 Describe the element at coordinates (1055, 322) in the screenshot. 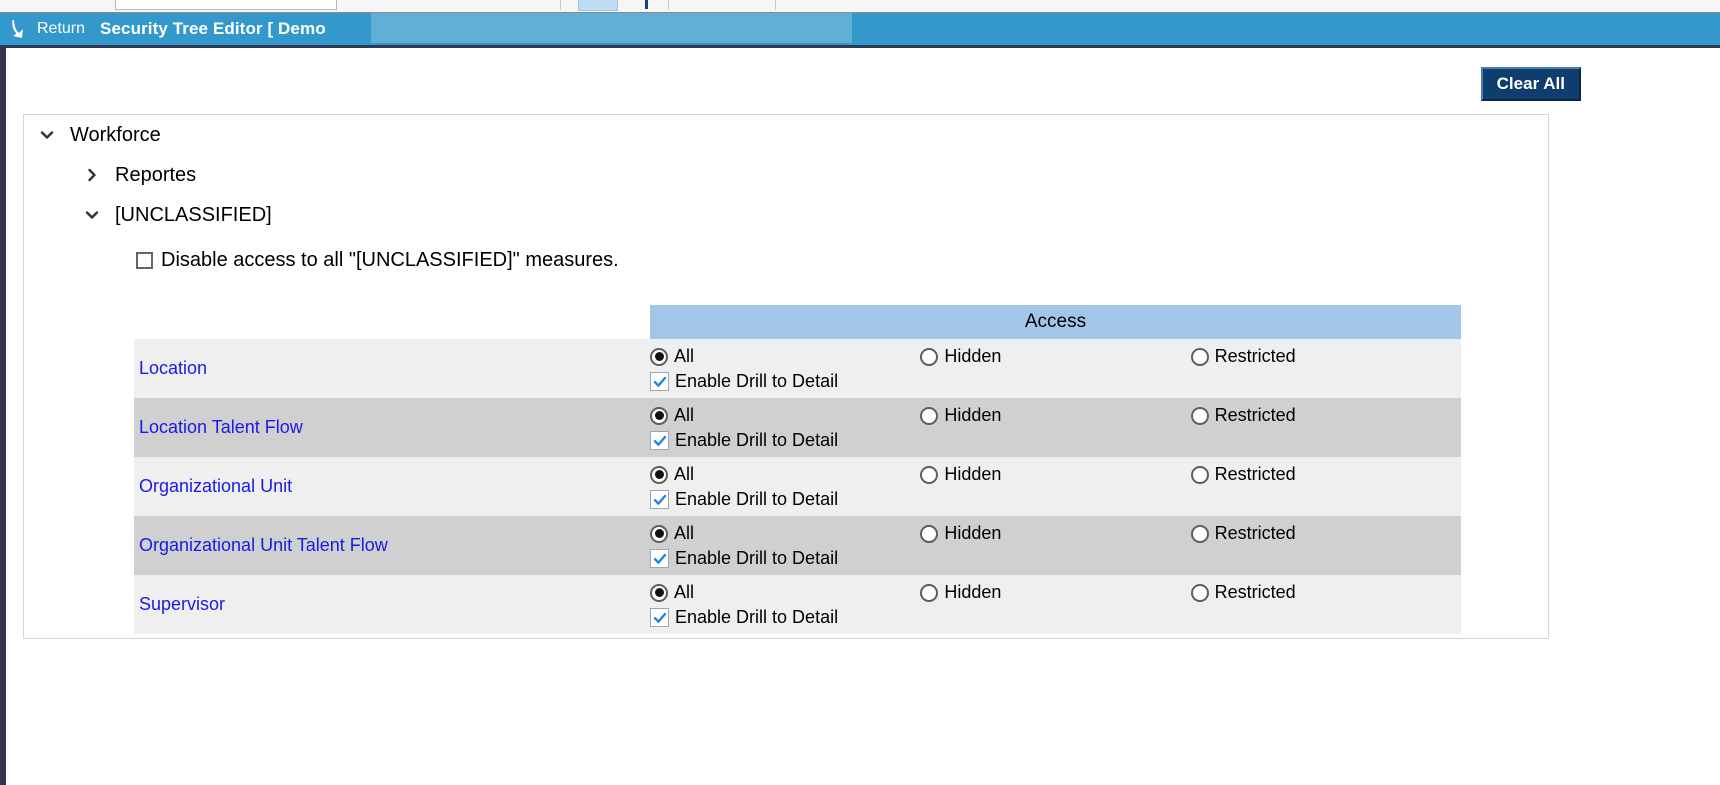

I see `access-column-header: Access` at that location.